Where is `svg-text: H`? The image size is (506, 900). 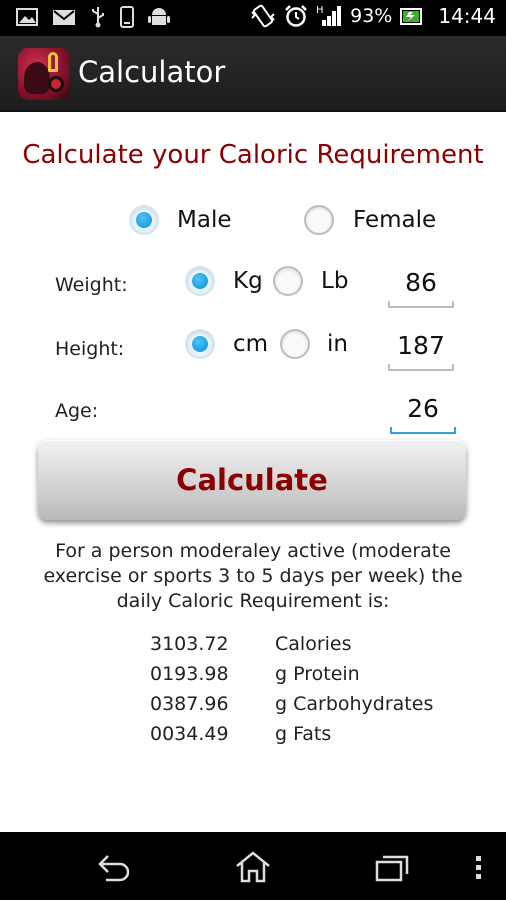
svg-text: H is located at coordinates (320, 10).